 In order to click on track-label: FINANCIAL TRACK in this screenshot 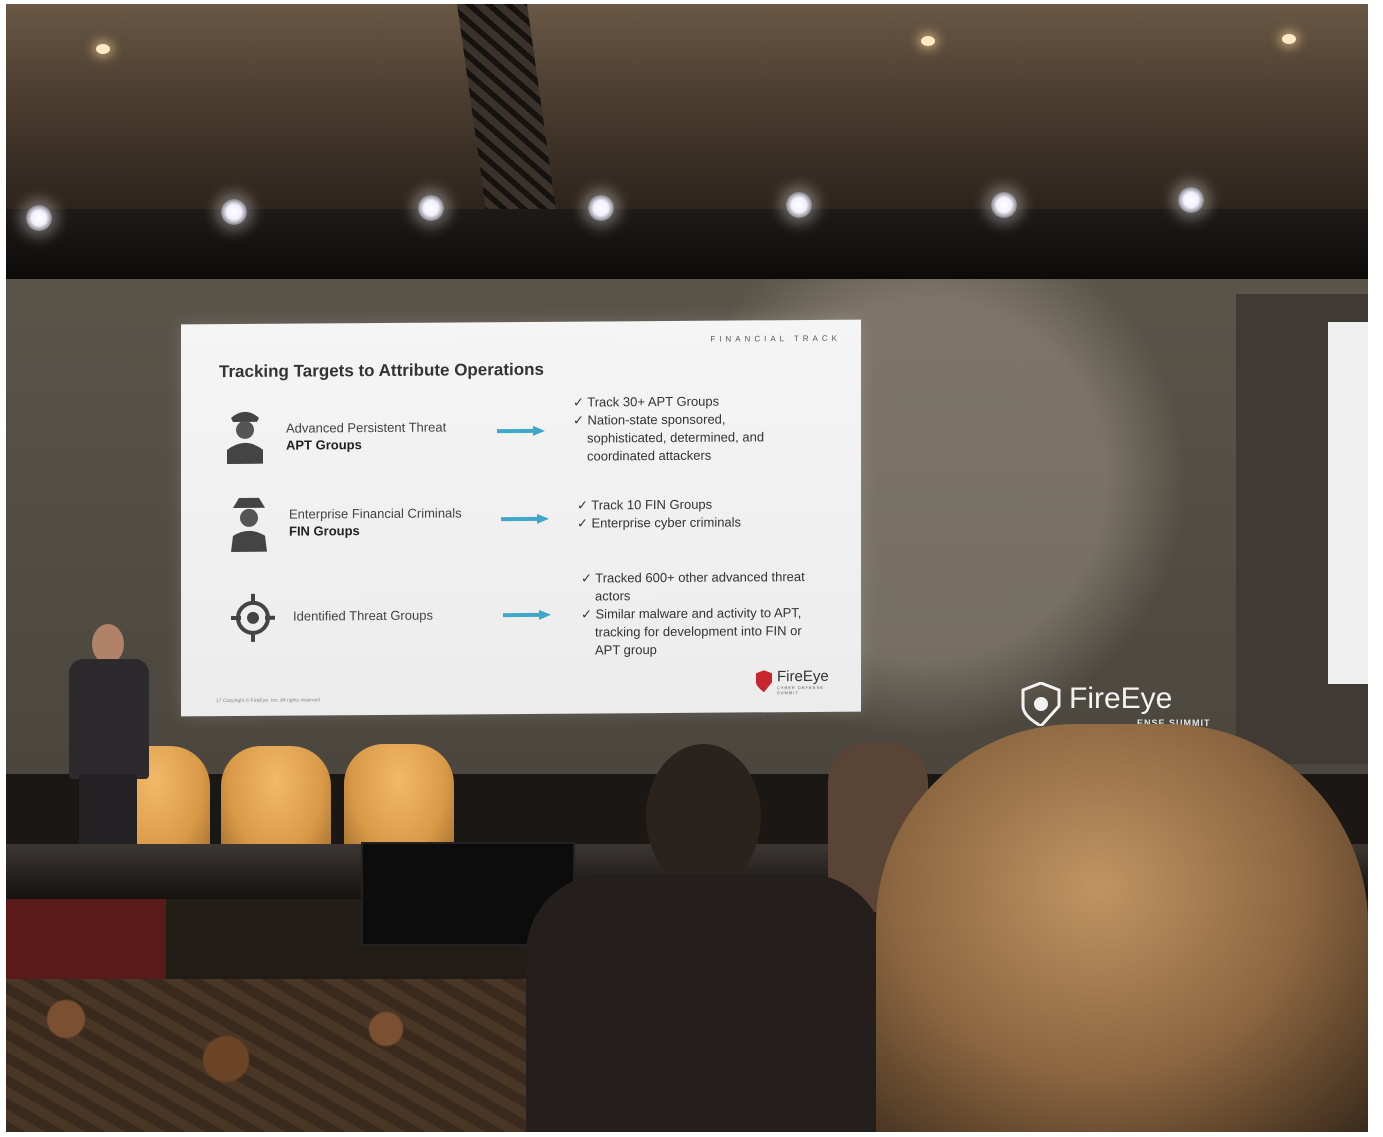, I will do `click(775, 338)`.